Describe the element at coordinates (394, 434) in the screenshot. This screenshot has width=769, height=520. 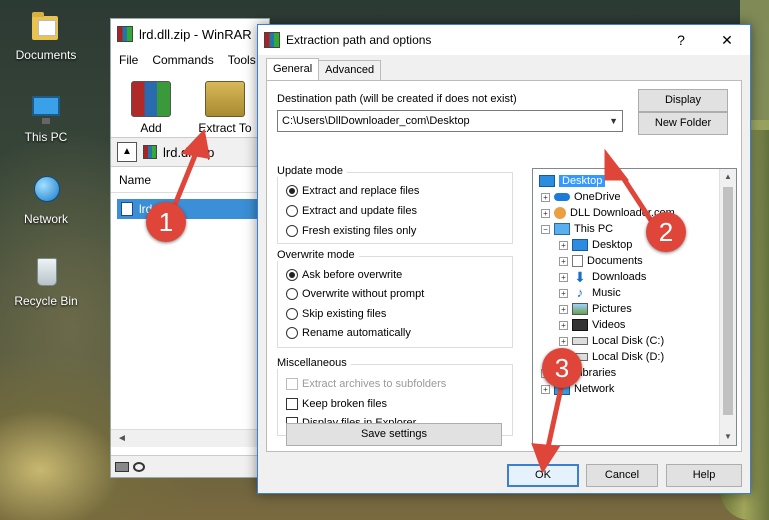
I see `save-settings-button: Save settings` at that location.